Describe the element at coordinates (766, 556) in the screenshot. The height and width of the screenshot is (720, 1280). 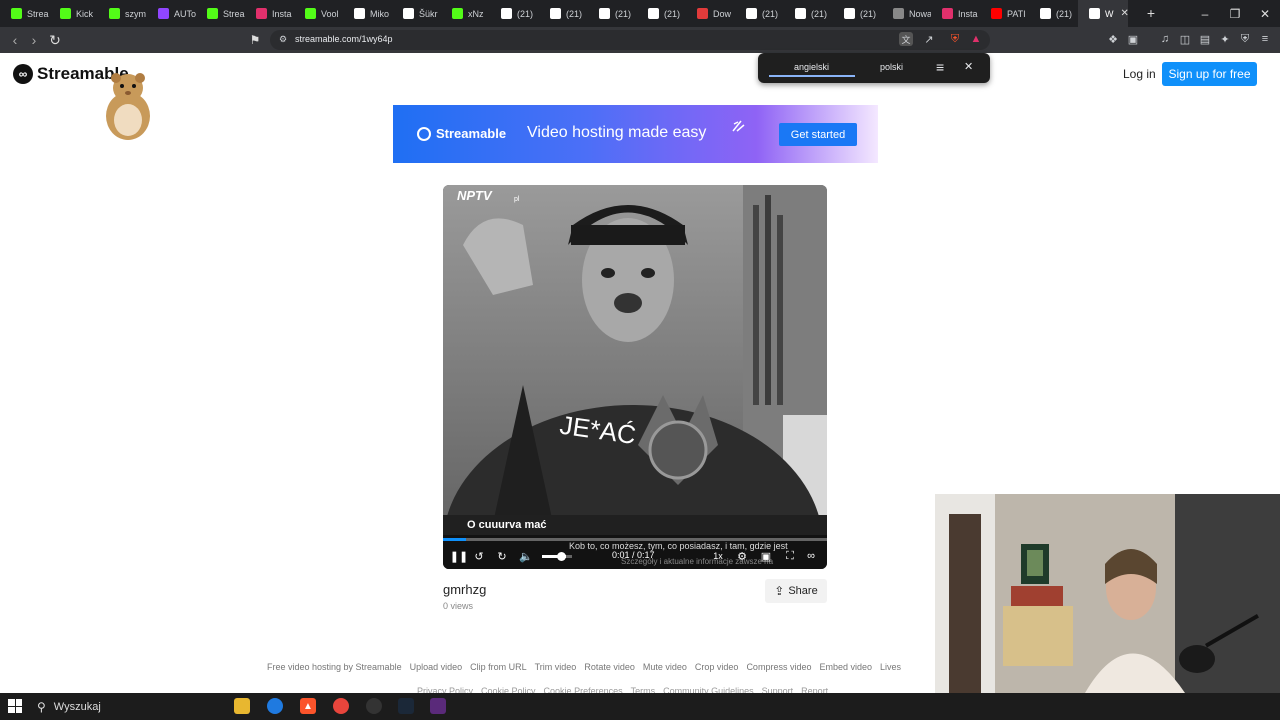
I see `picture-in-picture-icon: ▣` at that location.